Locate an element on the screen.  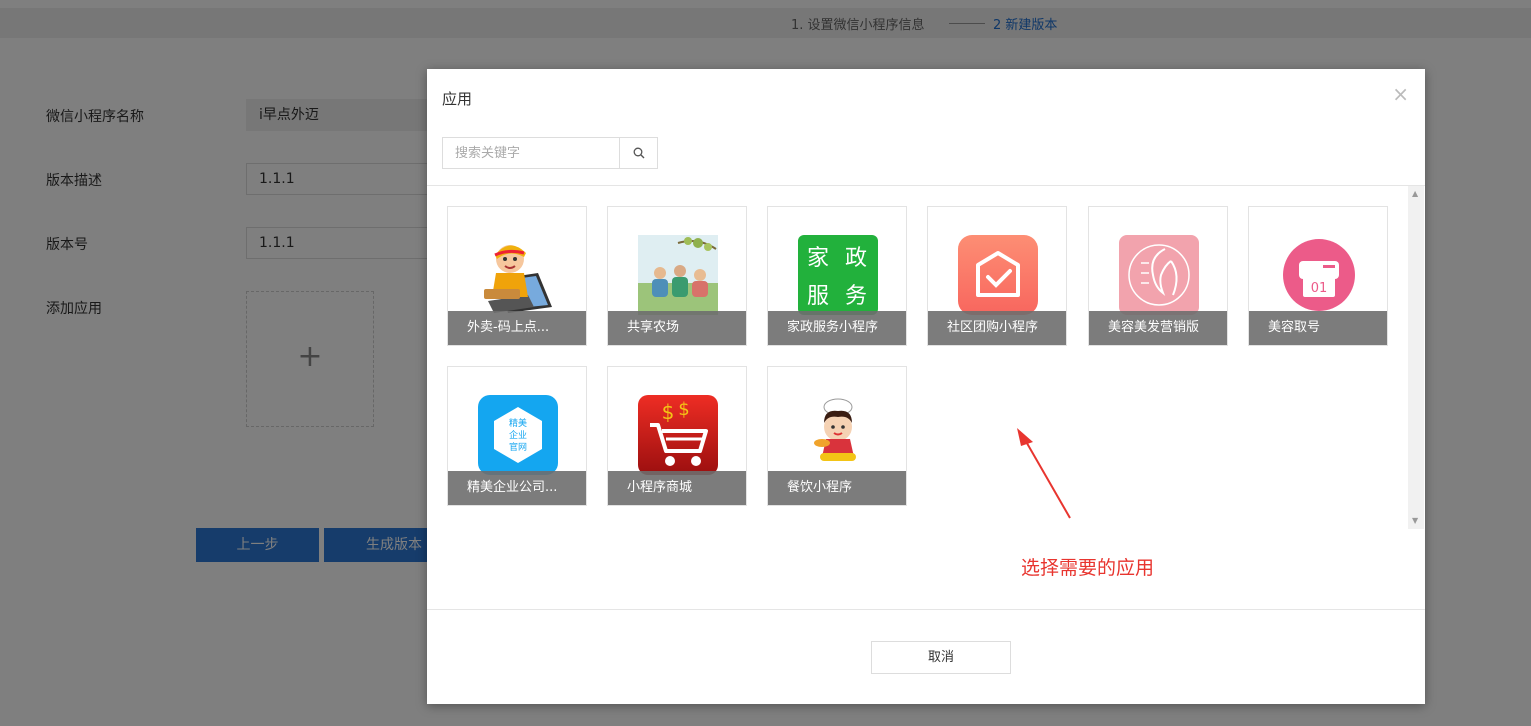
scrollbar: ▲ ▼ is located at coordinates (1416, 357).